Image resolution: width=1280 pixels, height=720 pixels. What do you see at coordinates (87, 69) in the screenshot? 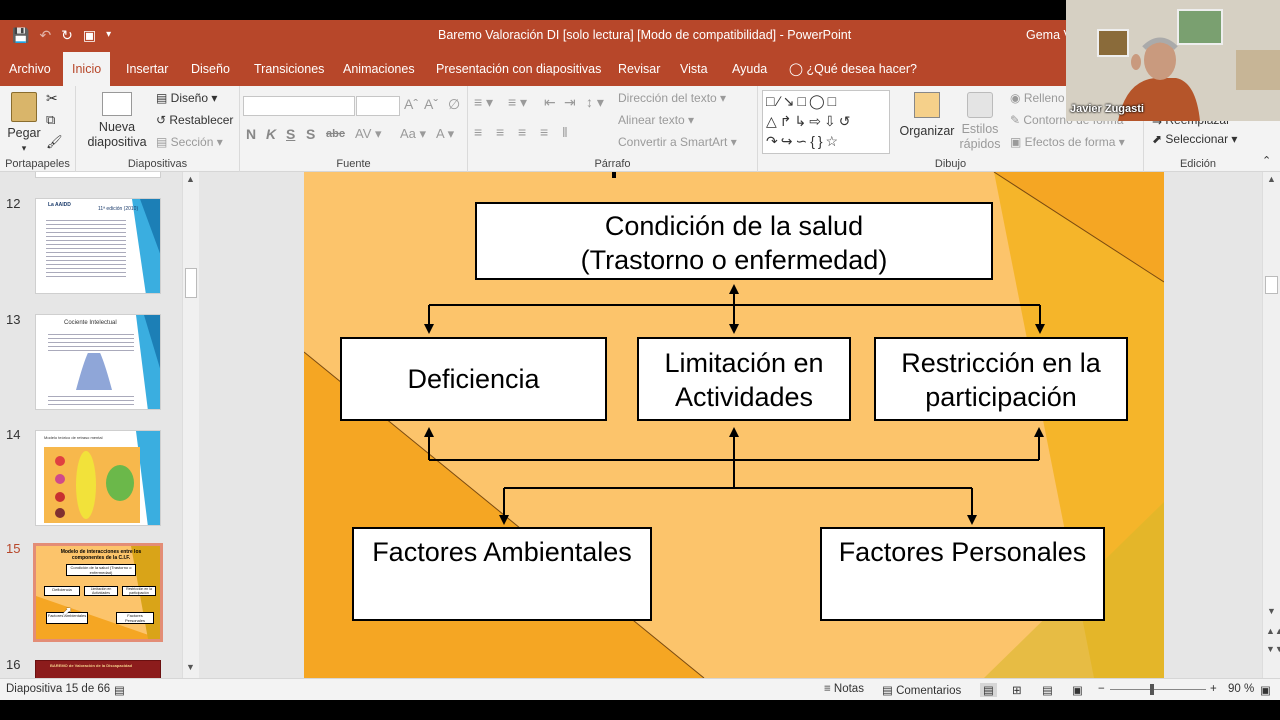
I see `tab-home: Inicio` at bounding box center [87, 69].